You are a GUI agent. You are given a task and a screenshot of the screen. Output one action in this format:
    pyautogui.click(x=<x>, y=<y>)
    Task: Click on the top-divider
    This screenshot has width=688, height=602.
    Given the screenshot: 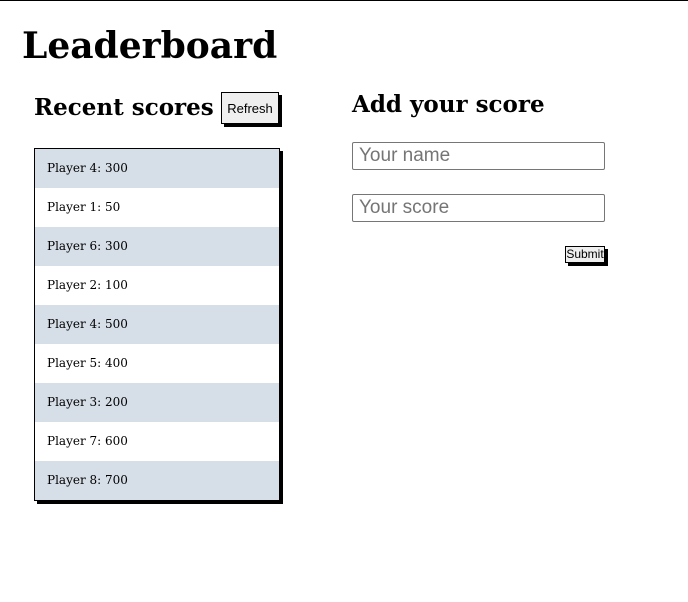 What is the action you would take?
    pyautogui.click(x=344, y=0)
    